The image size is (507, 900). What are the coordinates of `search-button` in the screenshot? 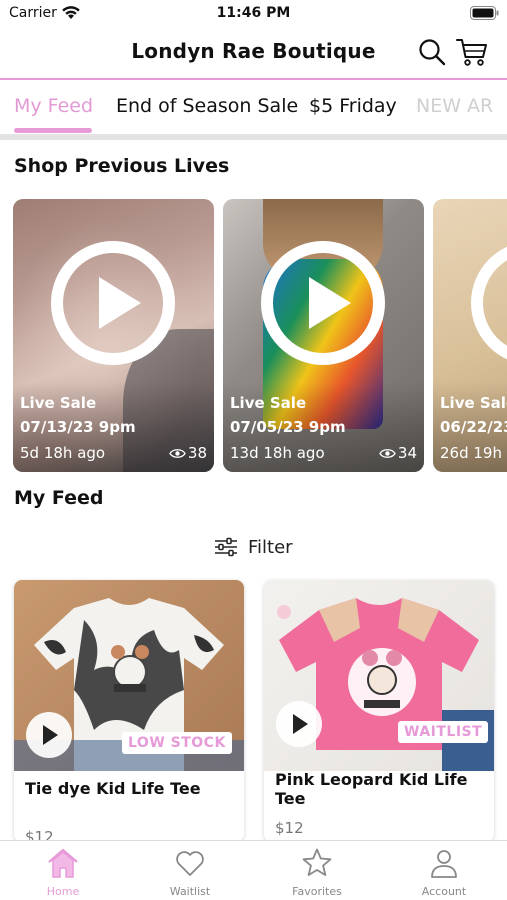 It's located at (432, 52).